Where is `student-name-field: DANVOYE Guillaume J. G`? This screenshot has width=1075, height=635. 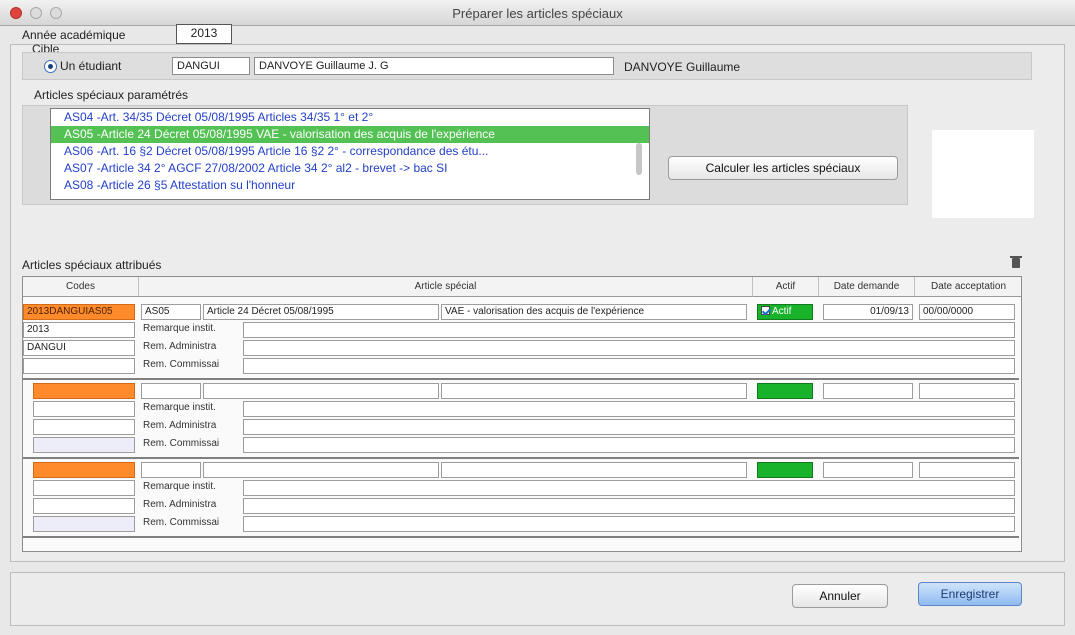 student-name-field: DANVOYE Guillaume J. G is located at coordinates (434, 66).